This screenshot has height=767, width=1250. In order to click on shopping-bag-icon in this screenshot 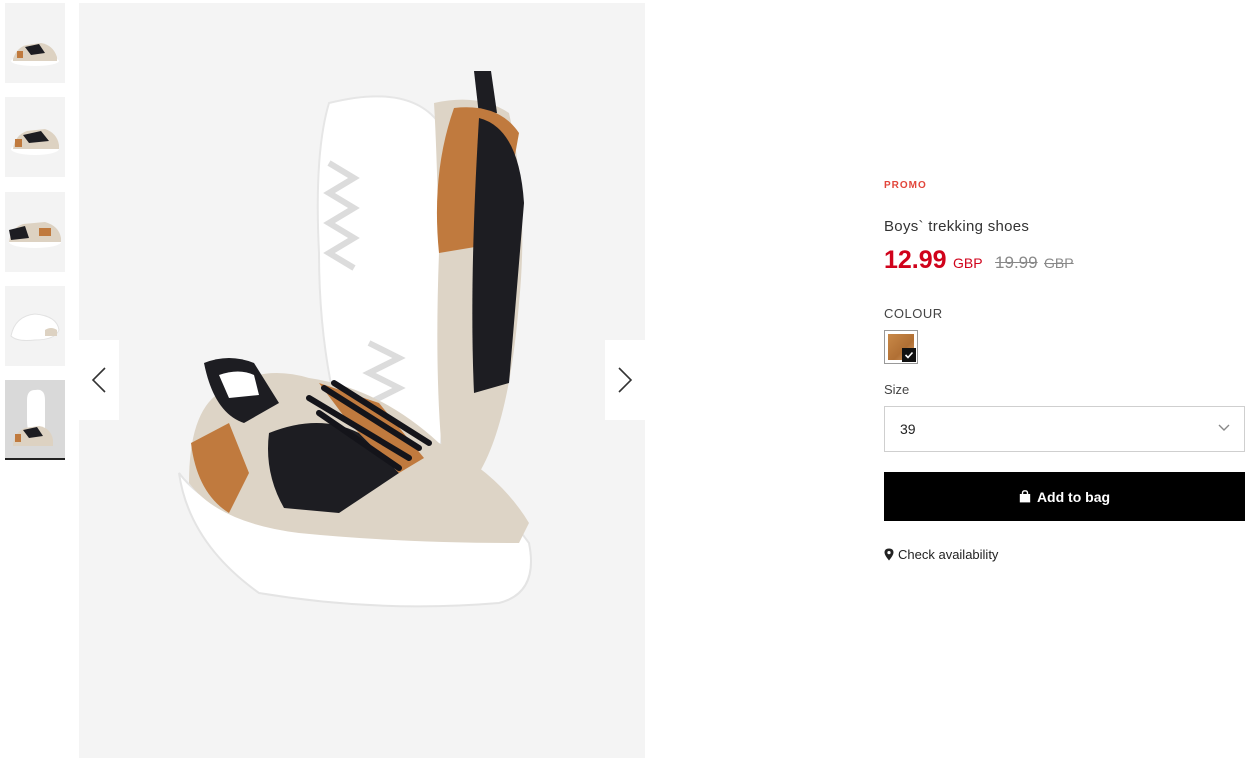, I will do `click(1025, 496)`.